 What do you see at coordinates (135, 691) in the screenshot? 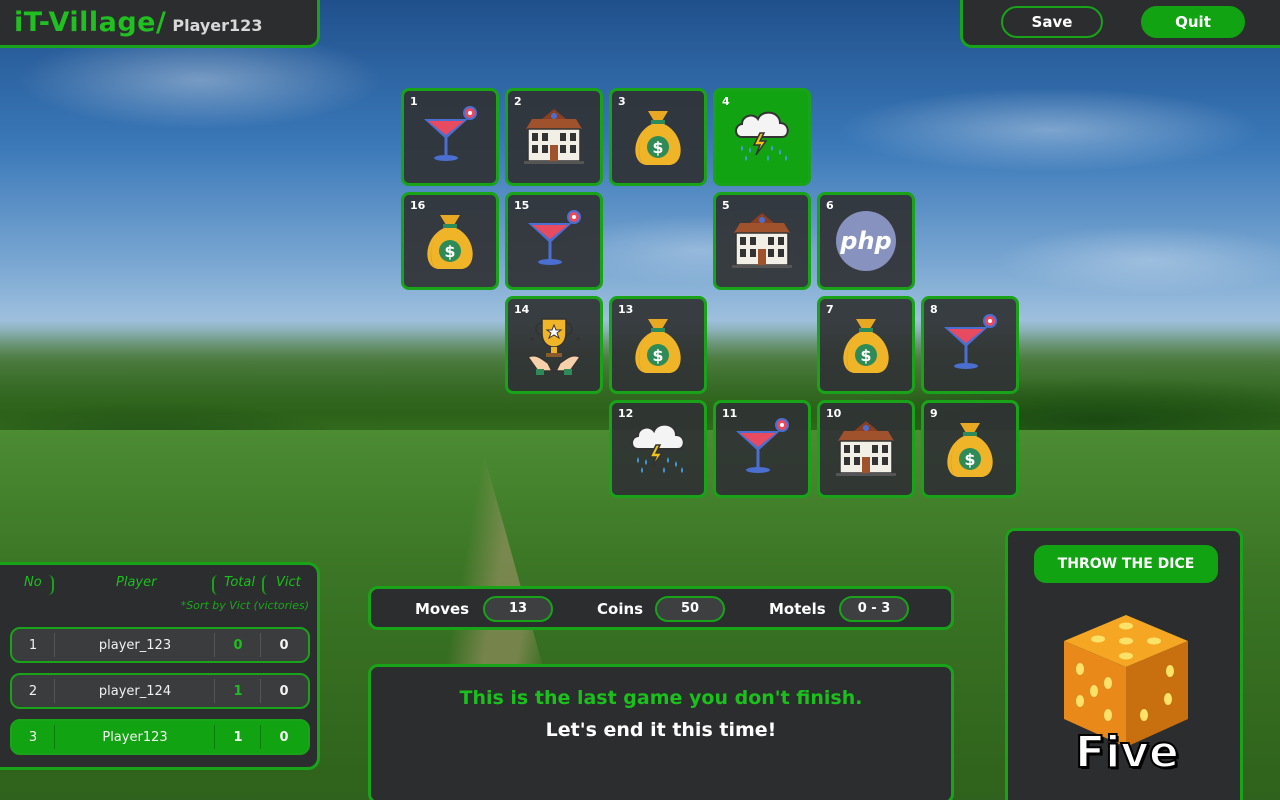
I see `row-player: player_124` at bounding box center [135, 691].